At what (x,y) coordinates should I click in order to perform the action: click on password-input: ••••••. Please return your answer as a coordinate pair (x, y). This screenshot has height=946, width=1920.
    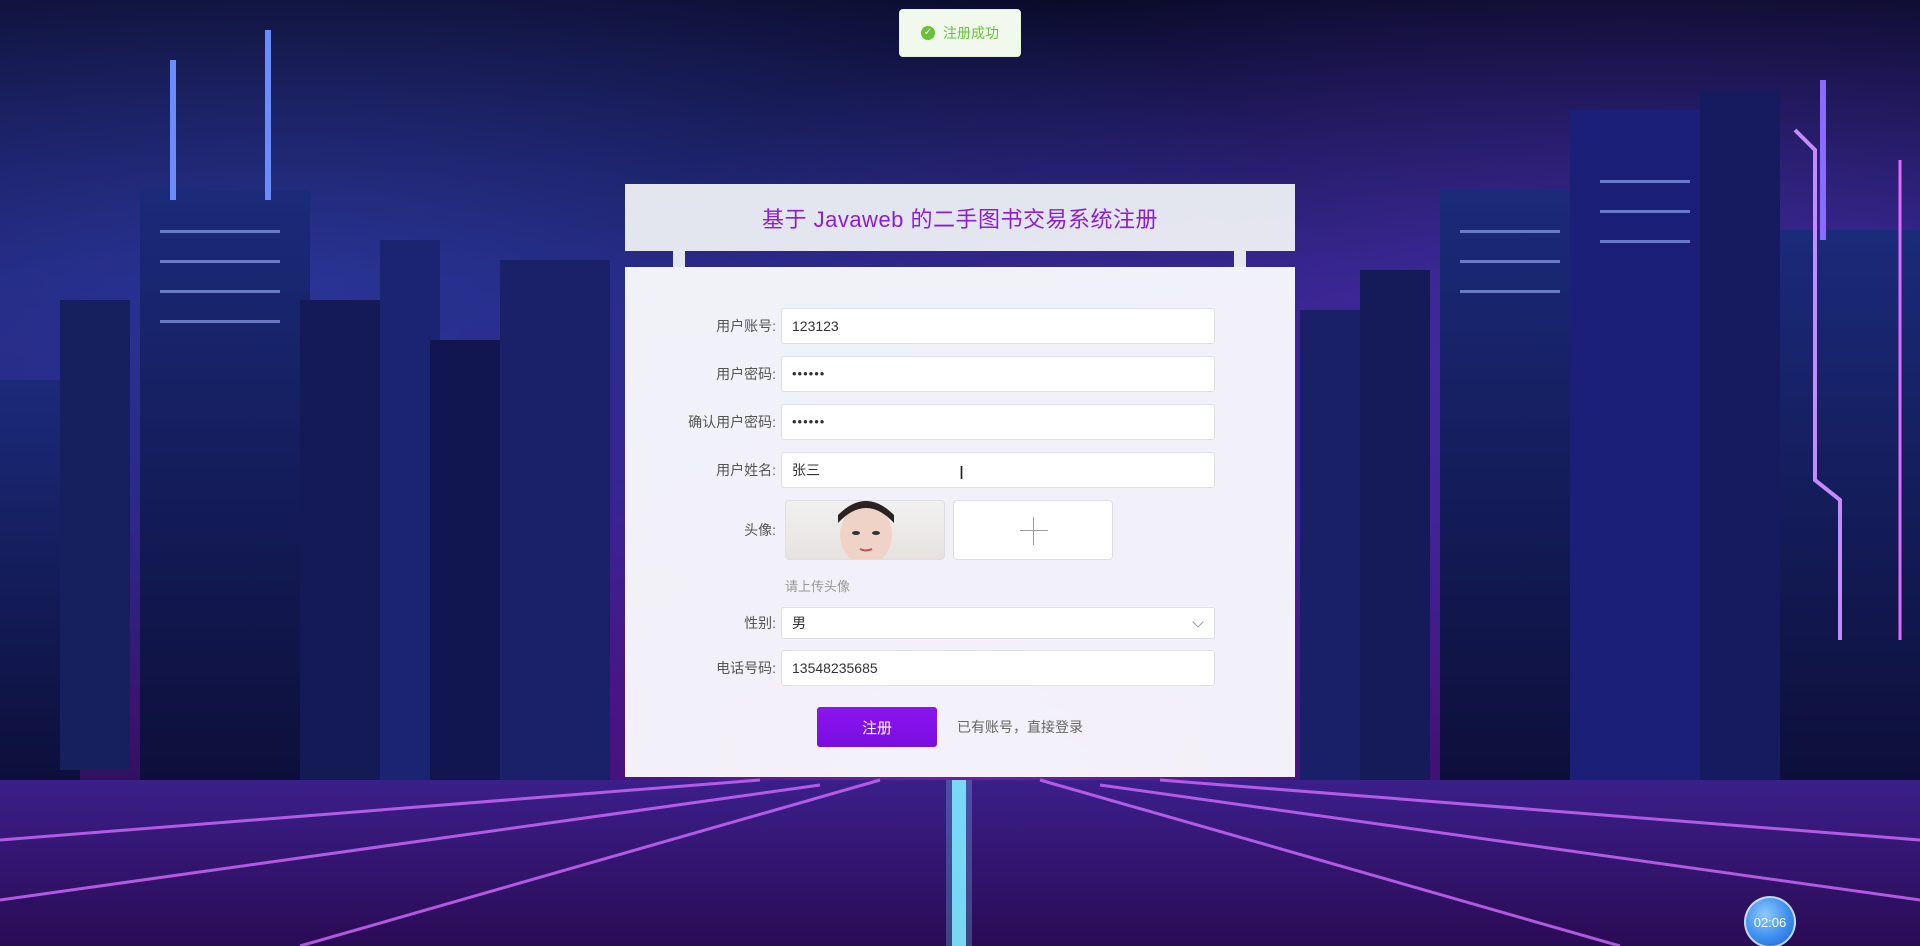
    Looking at the image, I should click on (998, 374).